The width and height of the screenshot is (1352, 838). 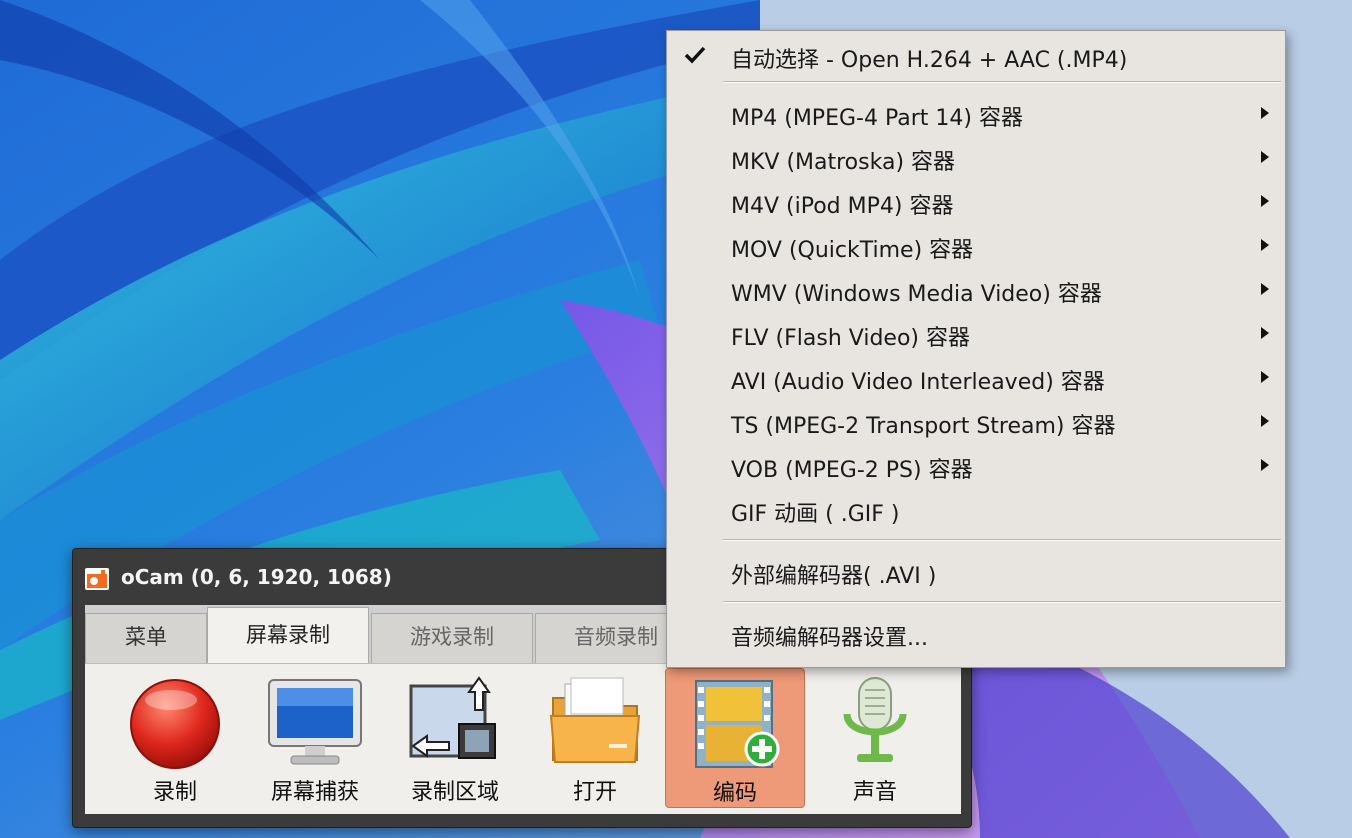 What do you see at coordinates (695, 55) in the screenshot?
I see `checkmark-icon` at bounding box center [695, 55].